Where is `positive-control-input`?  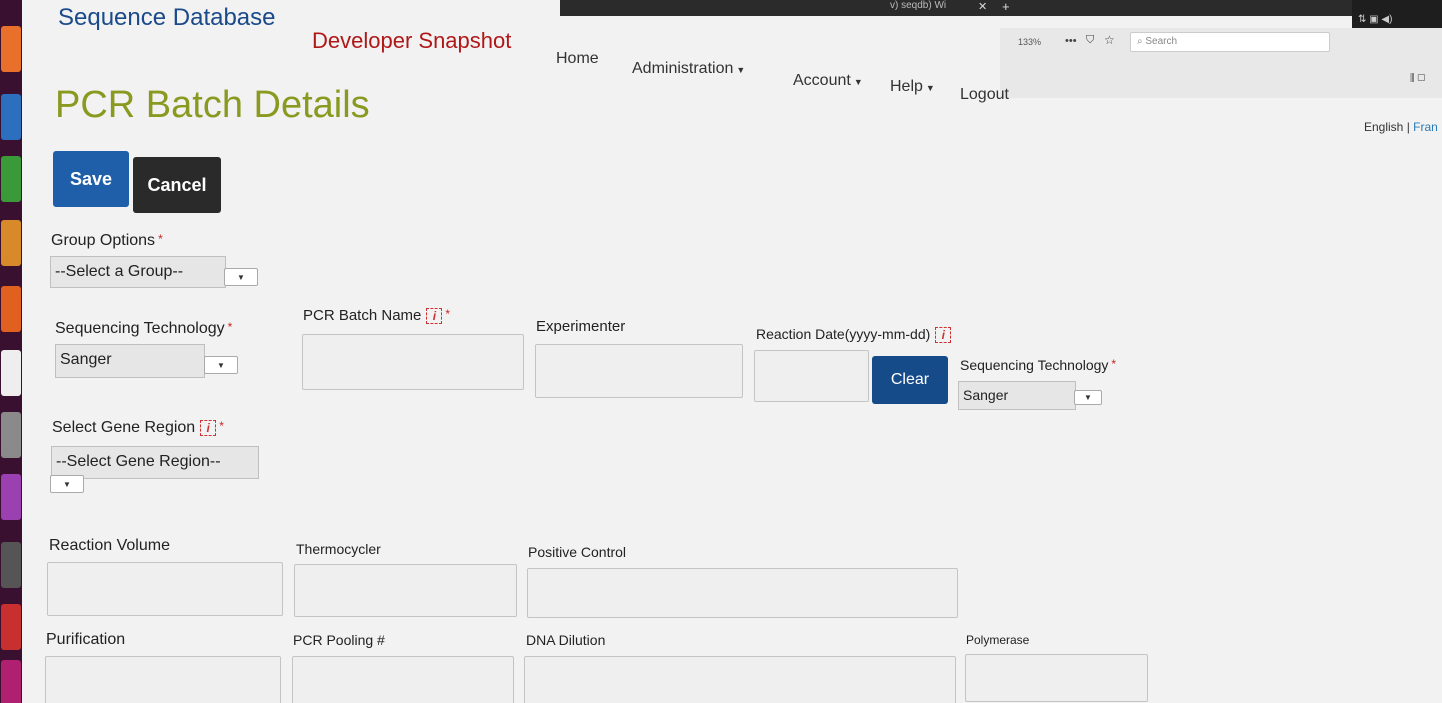
positive-control-input is located at coordinates (742, 593).